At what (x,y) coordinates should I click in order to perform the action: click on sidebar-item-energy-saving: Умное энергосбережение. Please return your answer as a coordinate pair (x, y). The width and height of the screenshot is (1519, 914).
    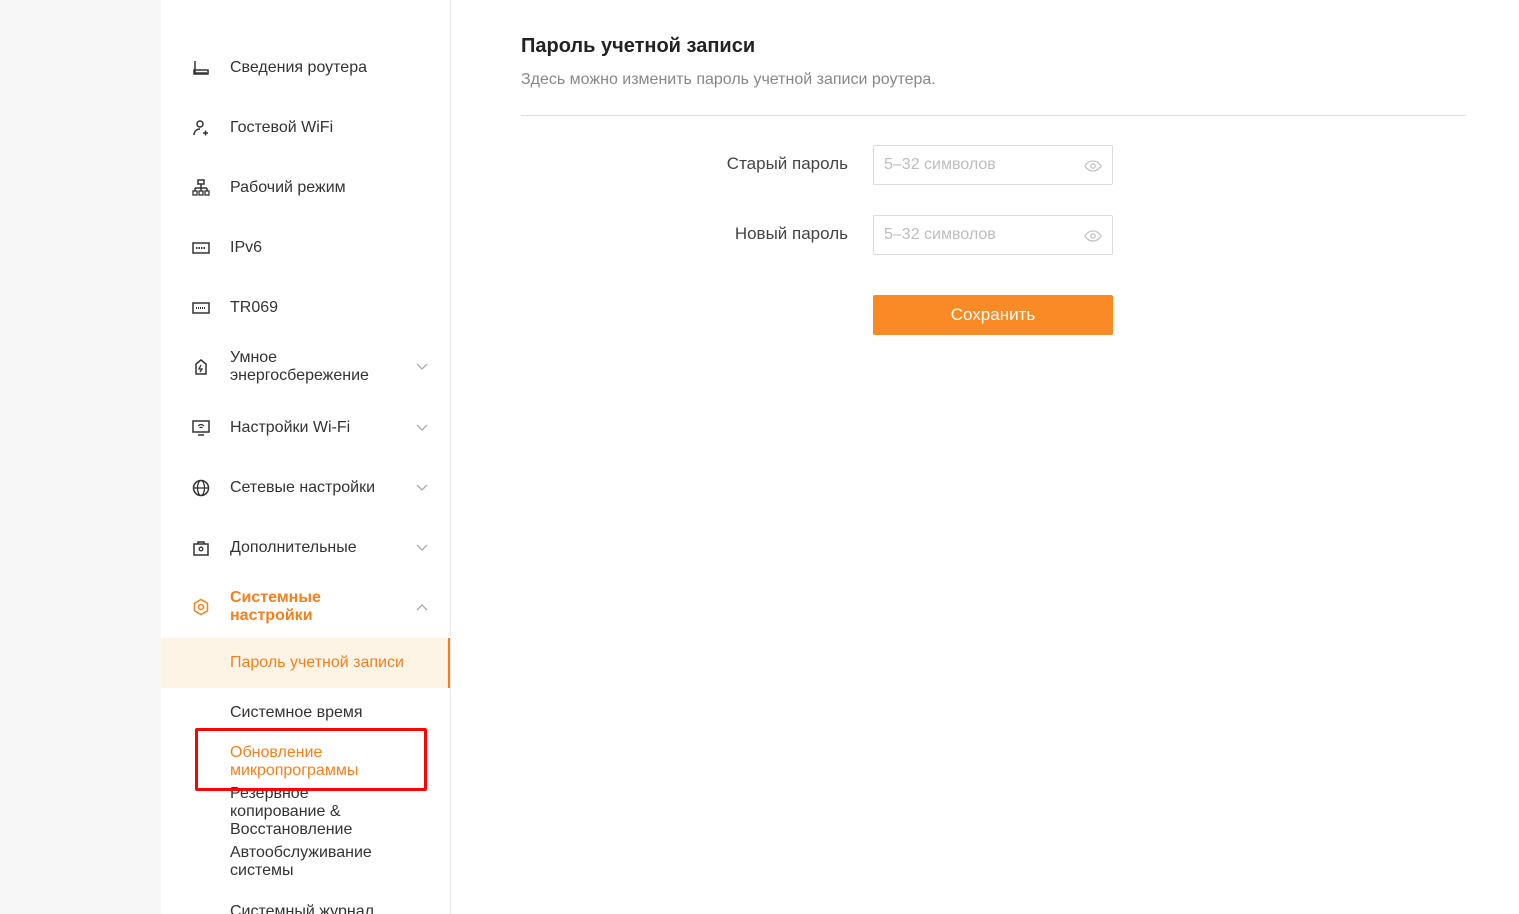
    Looking at the image, I should click on (305, 367).